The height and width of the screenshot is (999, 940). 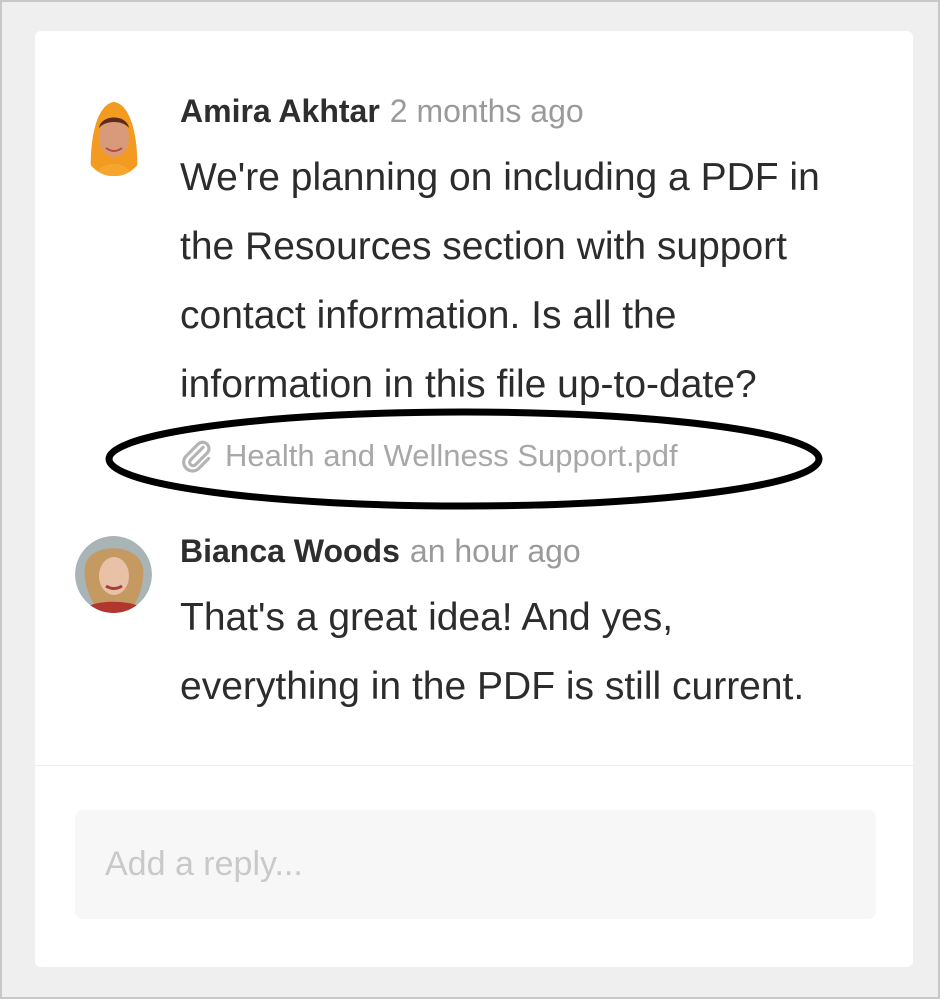 What do you see at coordinates (280, 111) in the screenshot?
I see `author-name: Amira Akhtar` at bounding box center [280, 111].